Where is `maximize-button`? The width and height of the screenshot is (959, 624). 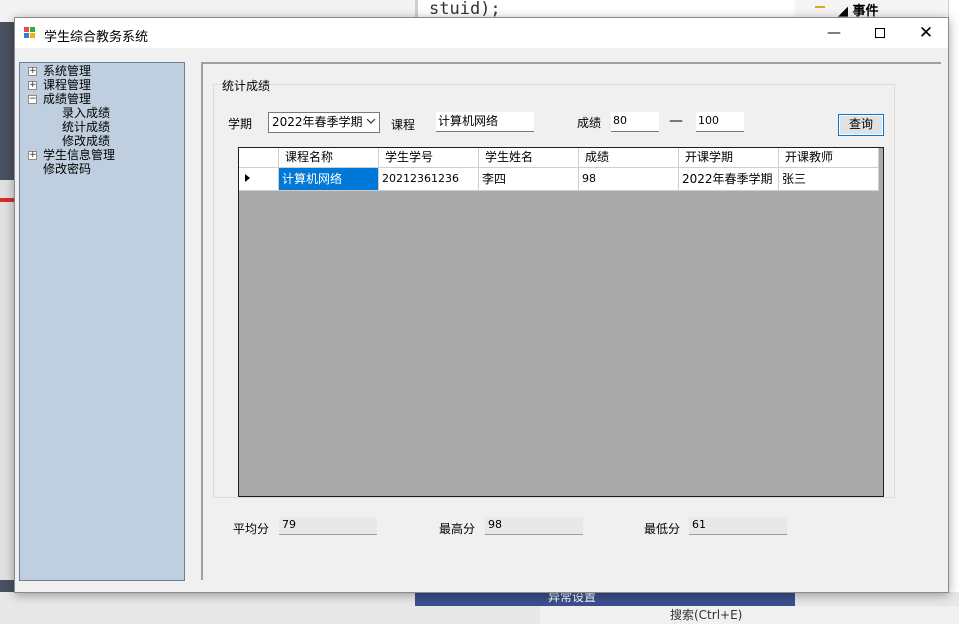
maximize-button is located at coordinates (880, 33).